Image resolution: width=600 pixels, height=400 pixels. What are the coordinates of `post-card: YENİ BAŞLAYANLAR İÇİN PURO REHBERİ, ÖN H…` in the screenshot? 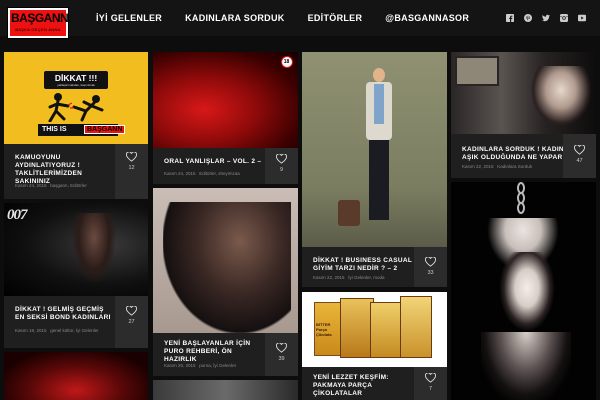 It's located at (225, 282).